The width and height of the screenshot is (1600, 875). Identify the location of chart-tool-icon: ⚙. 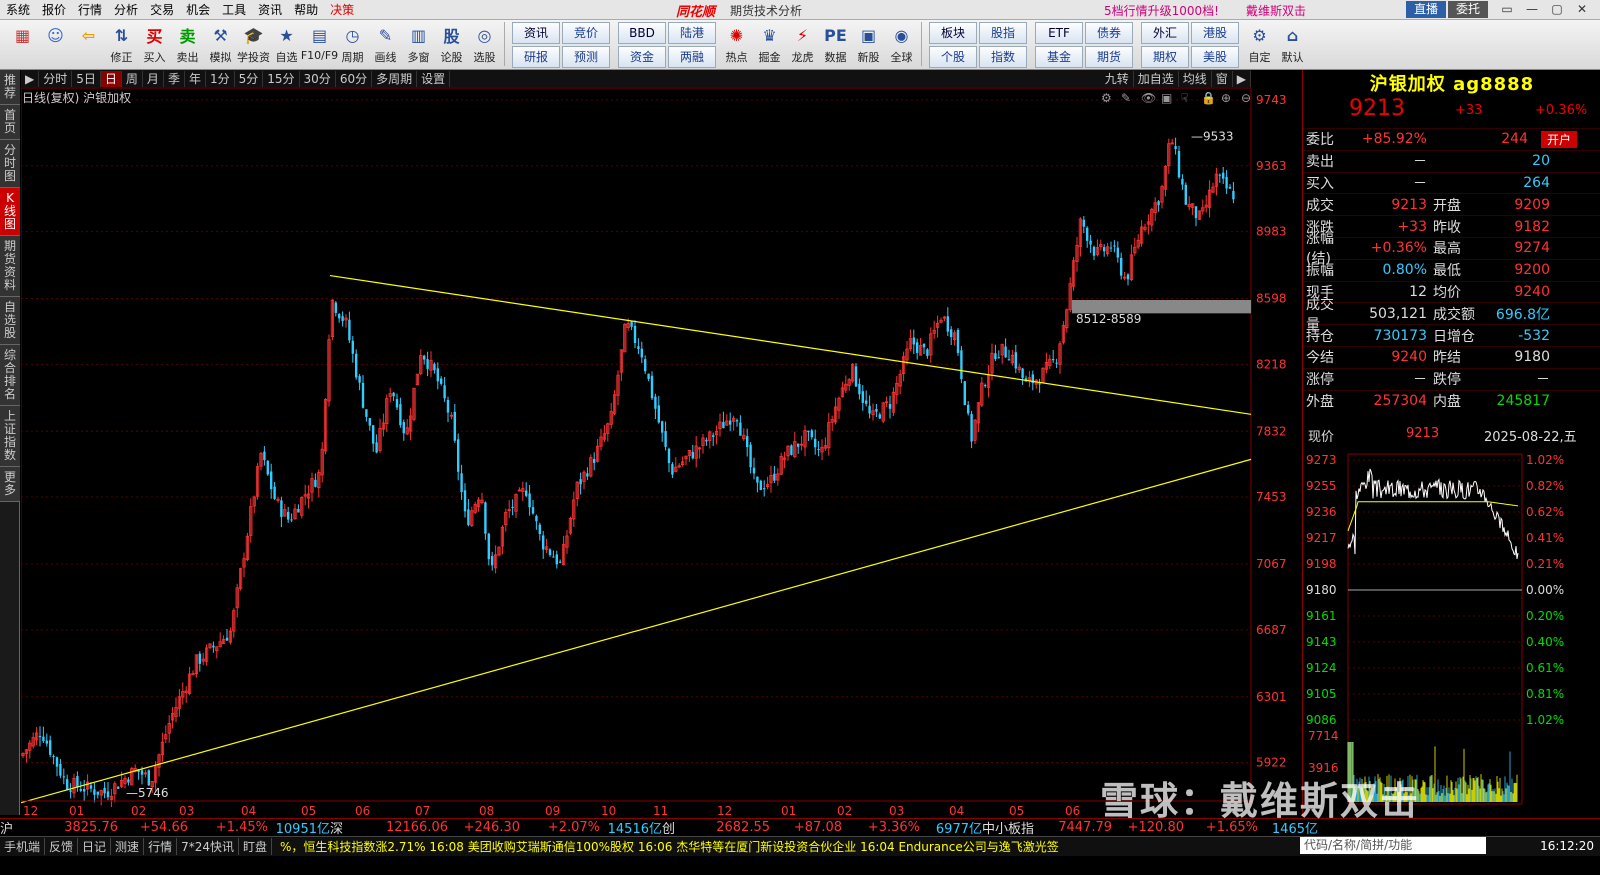
(1106, 98).